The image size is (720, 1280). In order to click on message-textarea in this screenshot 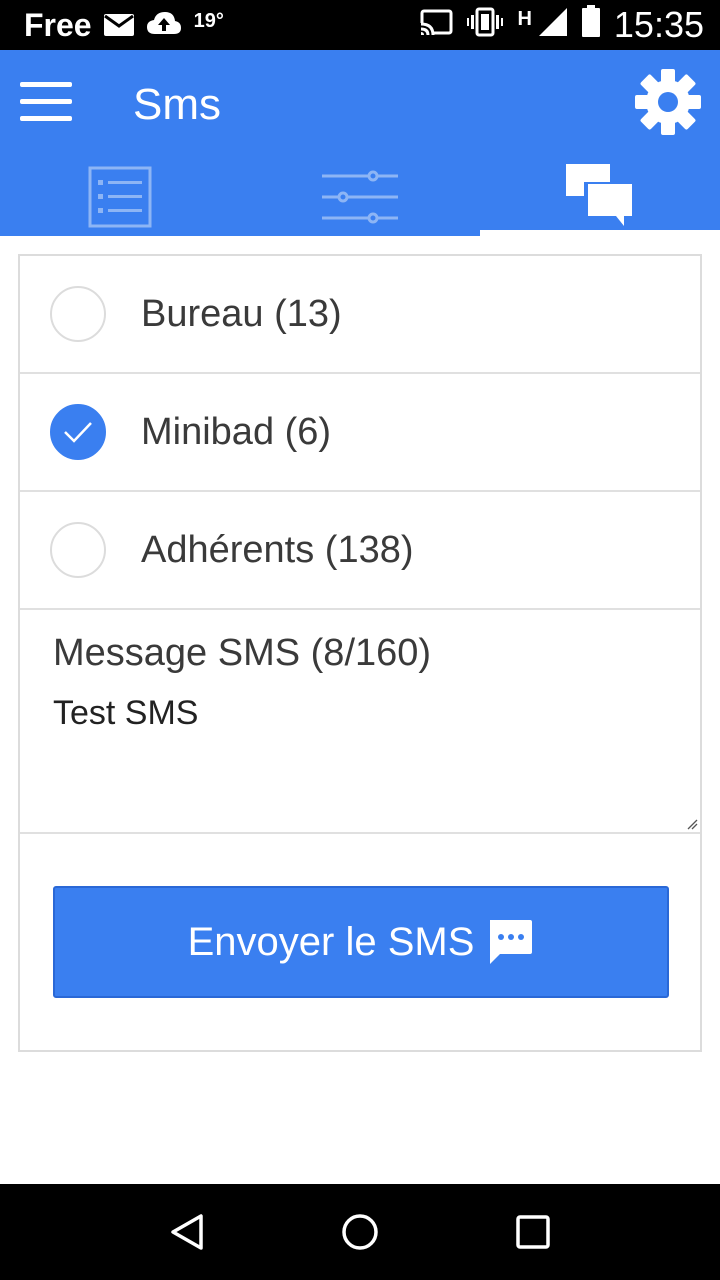, I will do `click(363, 754)`.